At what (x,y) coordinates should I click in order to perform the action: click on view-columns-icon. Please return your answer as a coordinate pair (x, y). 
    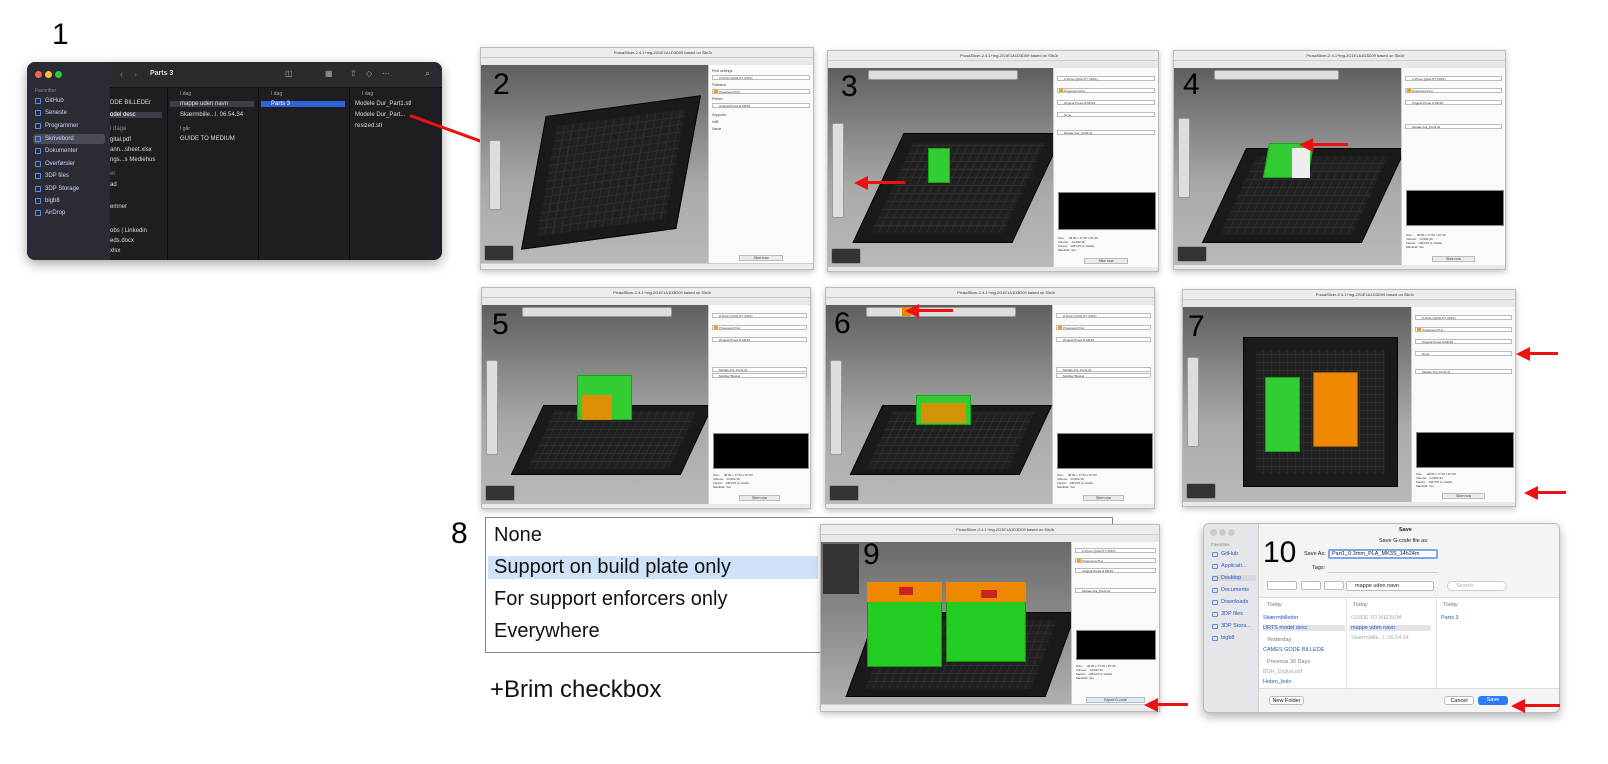
    Looking at the image, I should click on (1311, 585).